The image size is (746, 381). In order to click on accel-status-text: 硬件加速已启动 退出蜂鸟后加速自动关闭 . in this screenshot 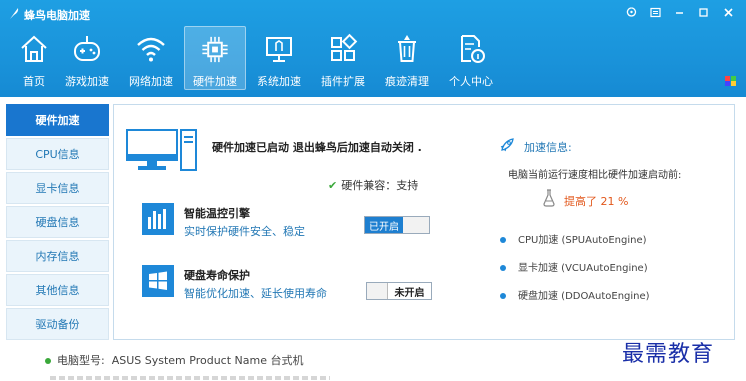, I will do `click(317, 147)`.